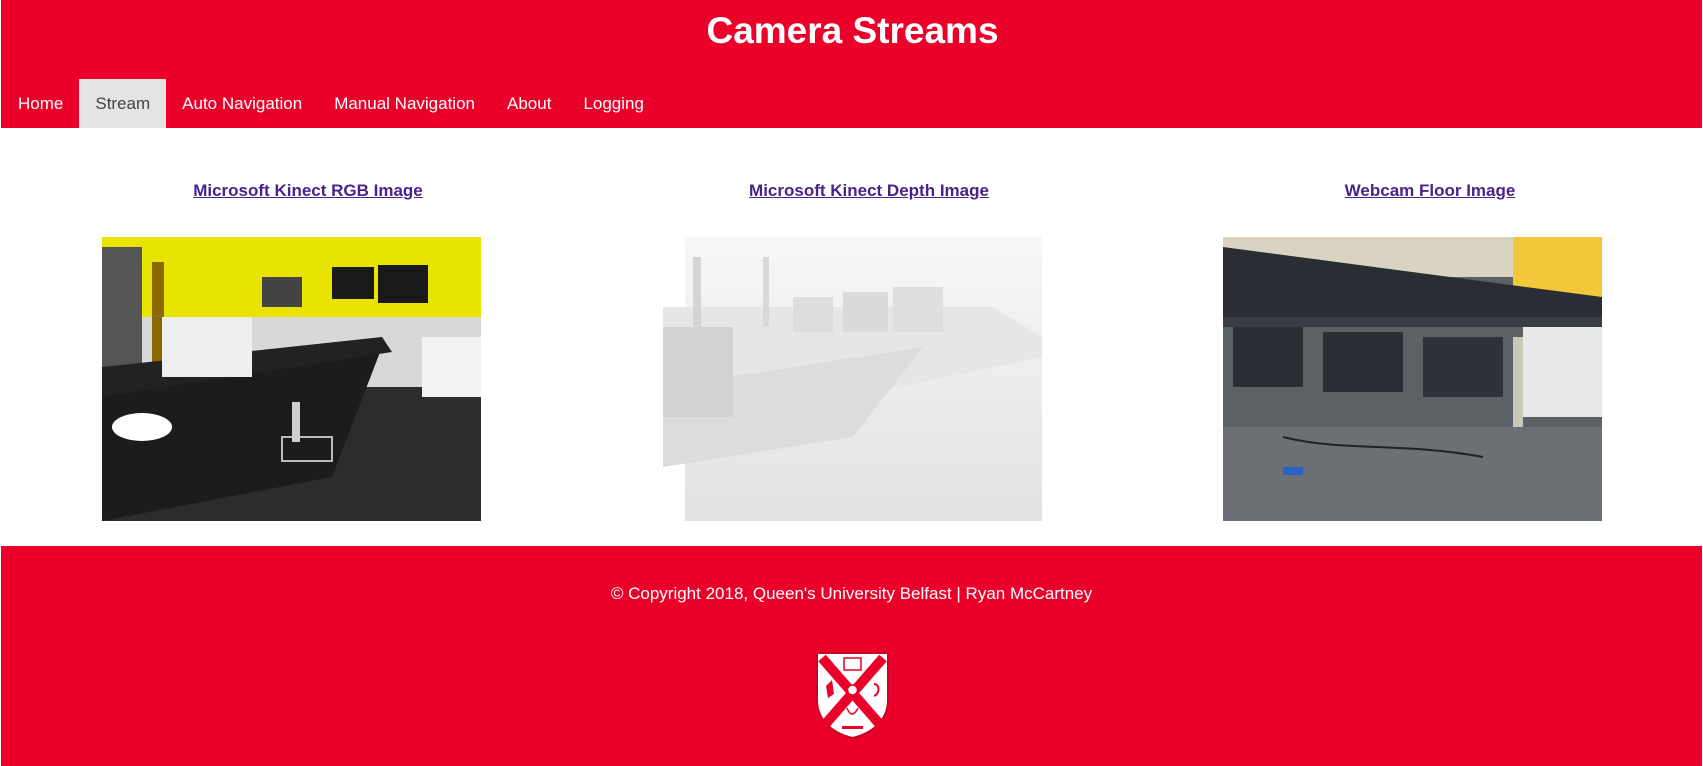 Image resolution: width=1703 pixels, height=766 pixels. What do you see at coordinates (123, 103) in the screenshot?
I see `nav-stream: Stream` at bounding box center [123, 103].